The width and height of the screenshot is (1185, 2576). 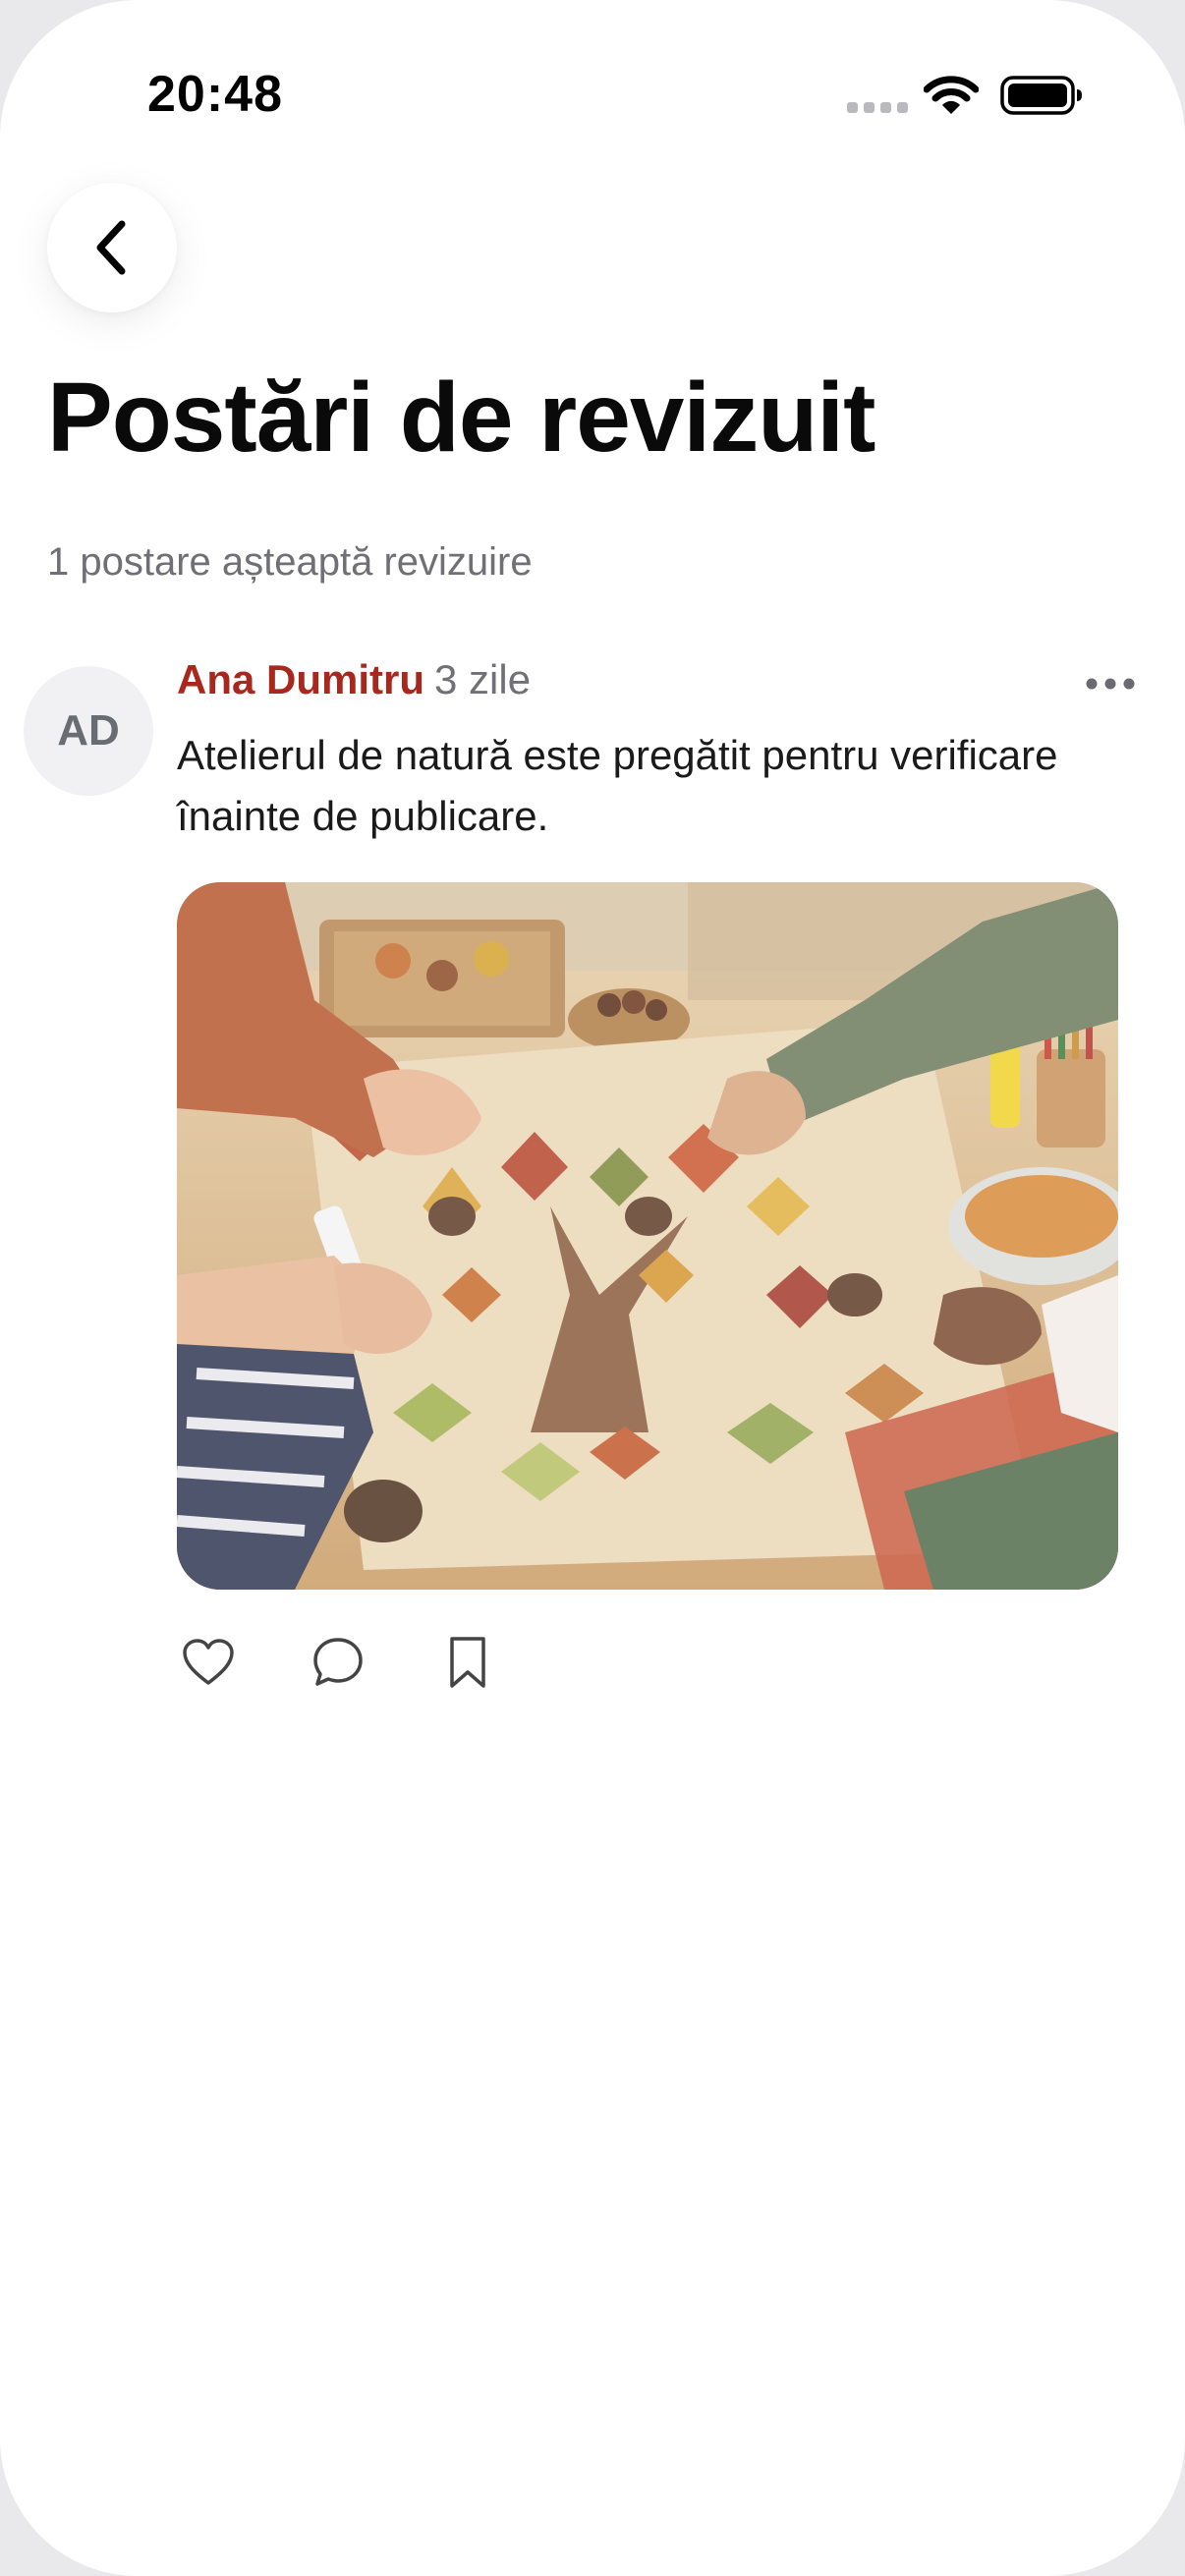 I want to click on chevron-left-icon, so click(x=111, y=247).